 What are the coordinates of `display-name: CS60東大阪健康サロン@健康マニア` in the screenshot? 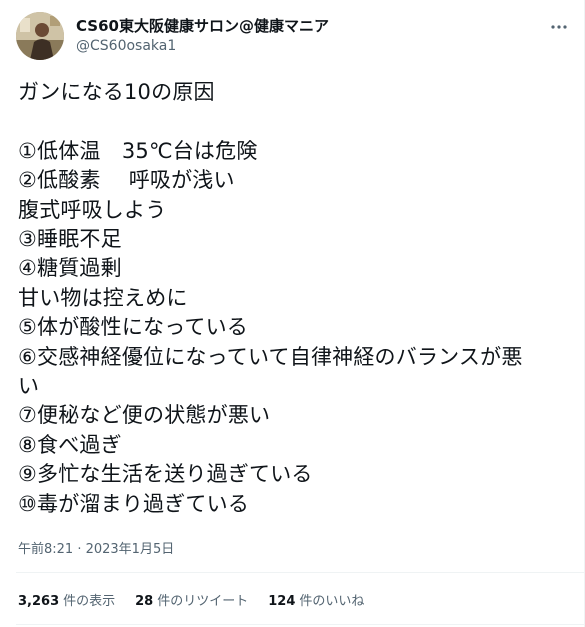 It's located at (202, 26).